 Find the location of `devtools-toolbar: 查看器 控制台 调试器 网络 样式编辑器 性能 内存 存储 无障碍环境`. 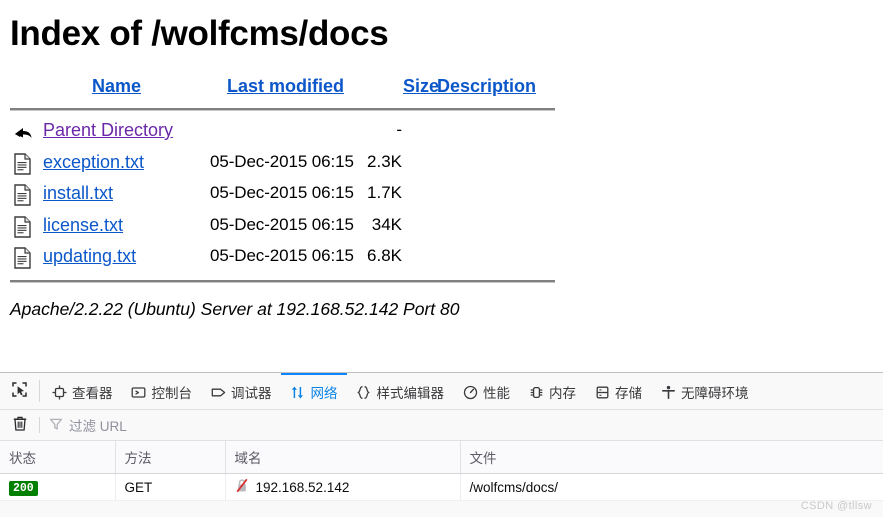

devtools-toolbar: 查看器 控制台 调试器 网络 样式编辑器 性能 内存 存储 无障碍环境 is located at coordinates (441, 391).